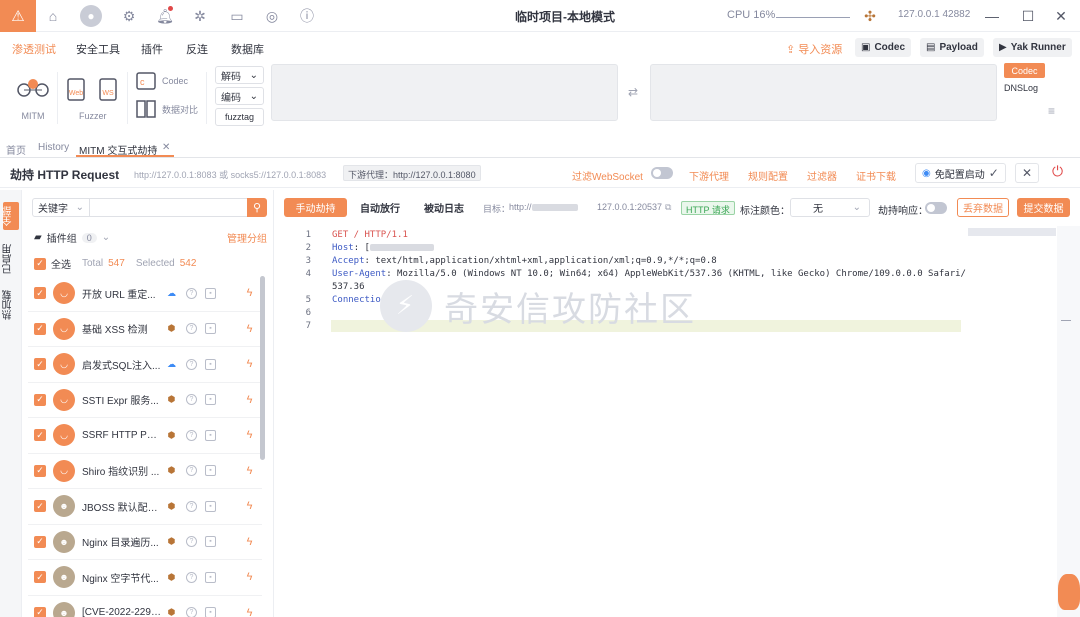  What do you see at coordinates (1027, 173) in the screenshot?
I see `cancel-button: ✕` at bounding box center [1027, 173].